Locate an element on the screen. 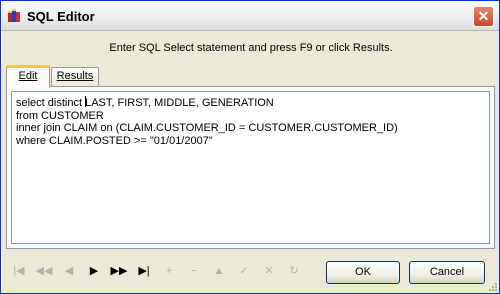 The width and height of the screenshot is (500, 294). nav-refresh-icon: ↻ is located at coordinates (294, 271).